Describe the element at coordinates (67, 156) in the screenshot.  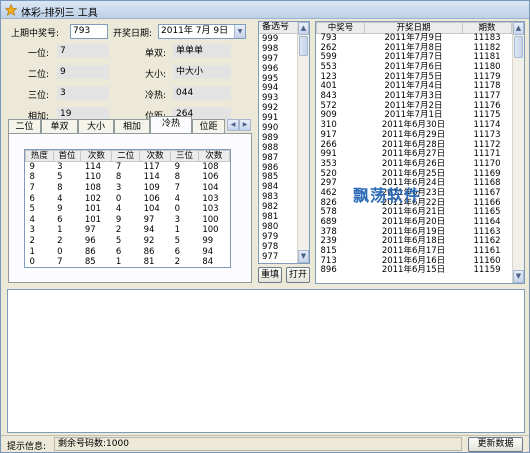
I see `heat-col-header: 首位` at that location.